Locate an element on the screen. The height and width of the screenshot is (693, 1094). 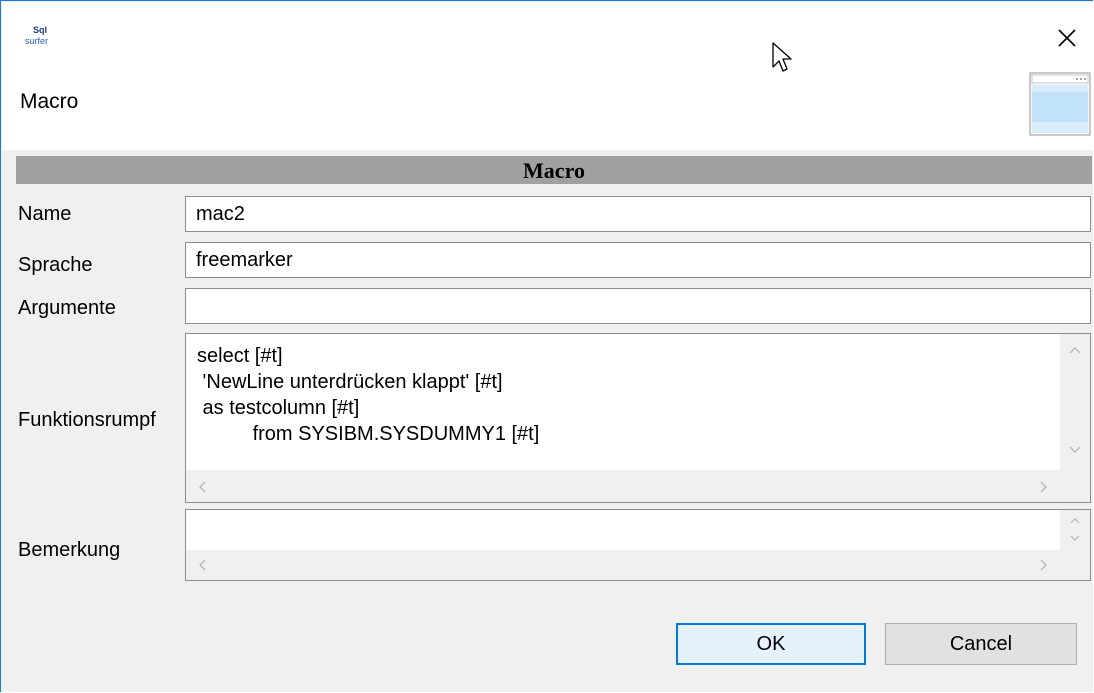
remark-horizontal-scrollbar is located at coordinates (623, 565).